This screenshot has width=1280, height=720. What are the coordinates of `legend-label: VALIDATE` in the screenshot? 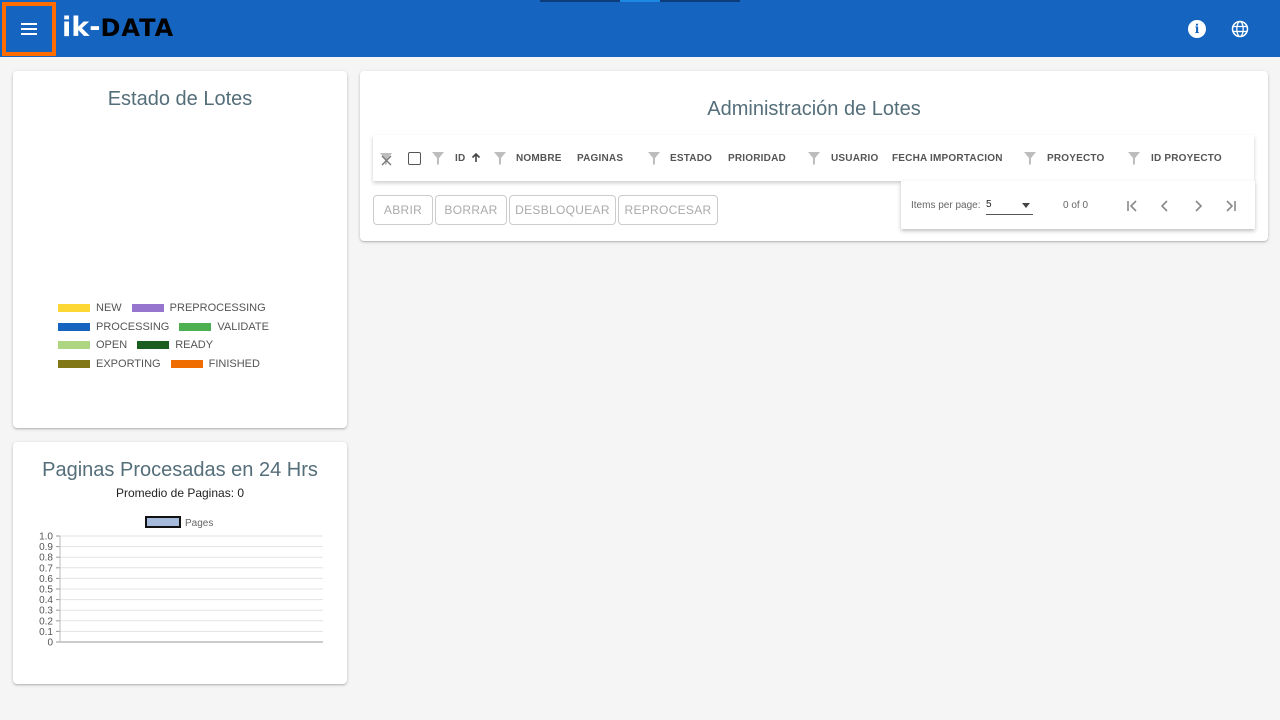 It's located at (243, 326).